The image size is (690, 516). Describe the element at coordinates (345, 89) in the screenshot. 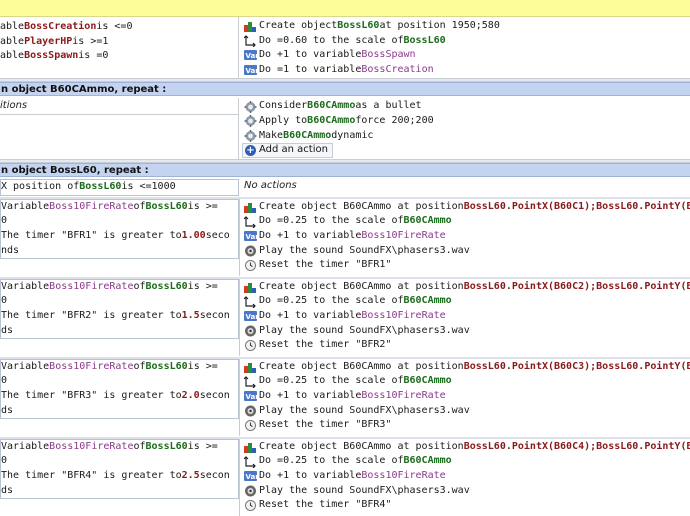

I see `repeat-for-each-header: n object B60CAmmo, repeat :` at that location.